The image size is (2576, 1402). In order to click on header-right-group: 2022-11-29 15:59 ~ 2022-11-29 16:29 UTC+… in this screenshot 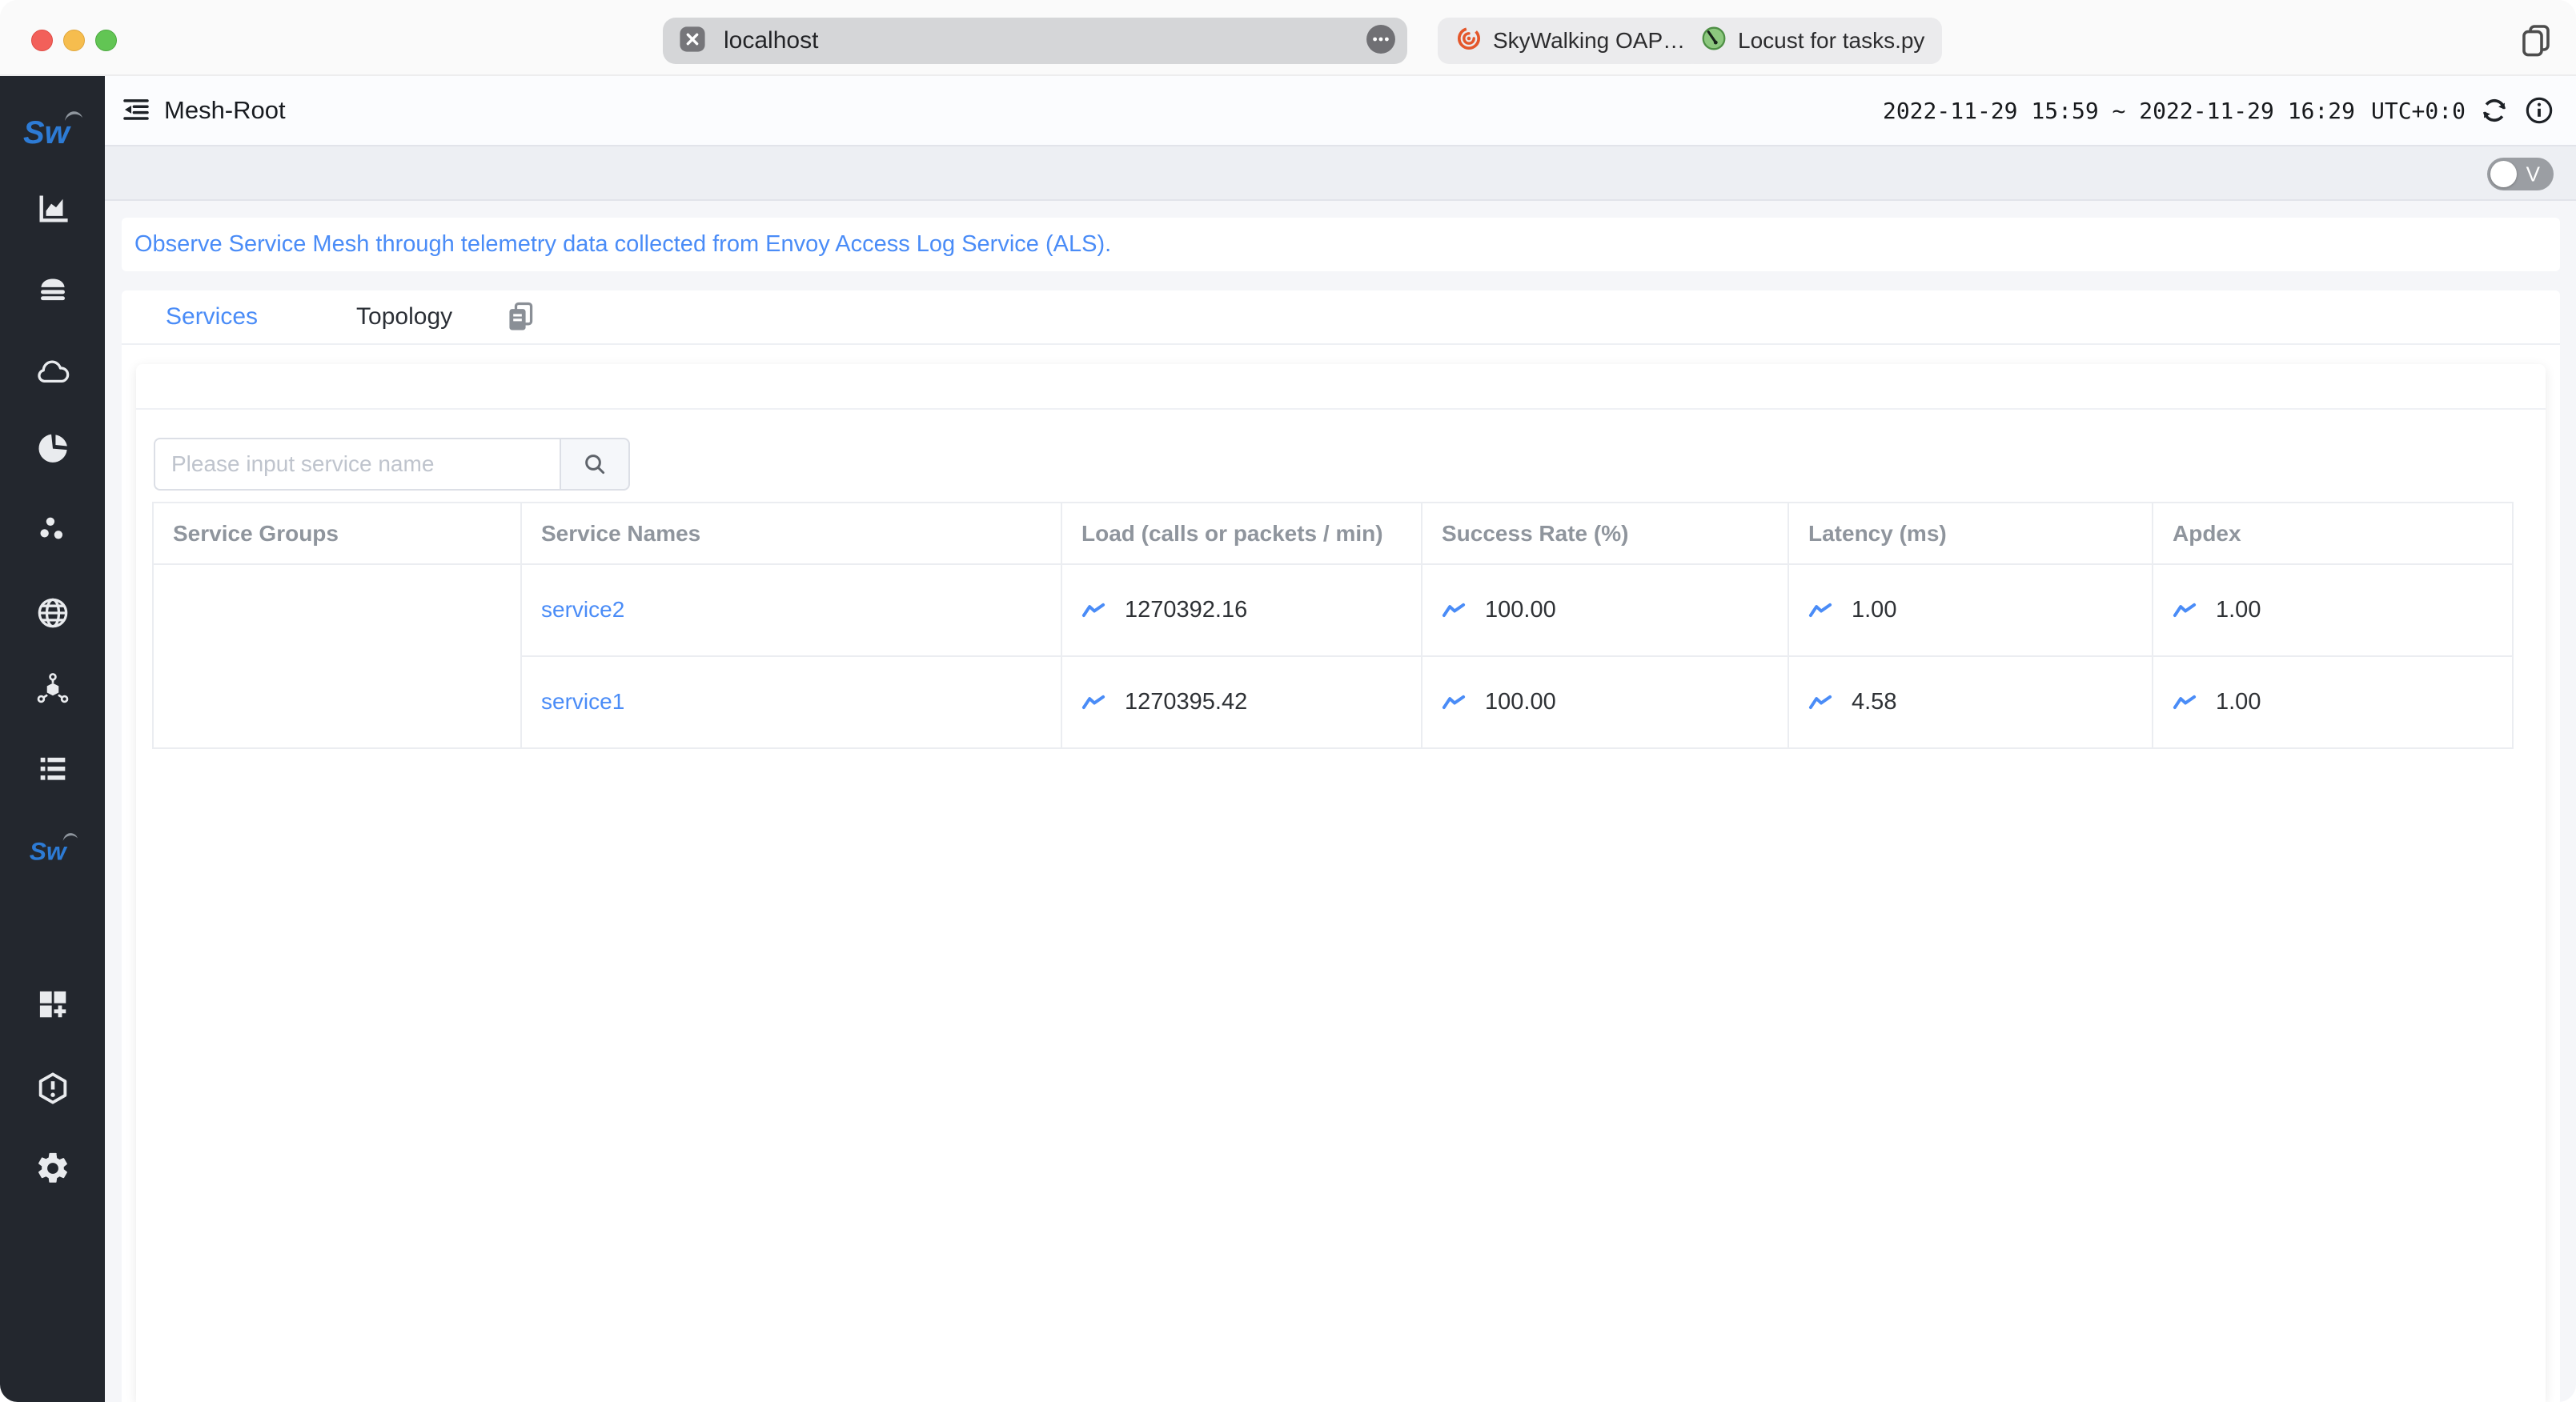, I will do `click(2219, 110)`.